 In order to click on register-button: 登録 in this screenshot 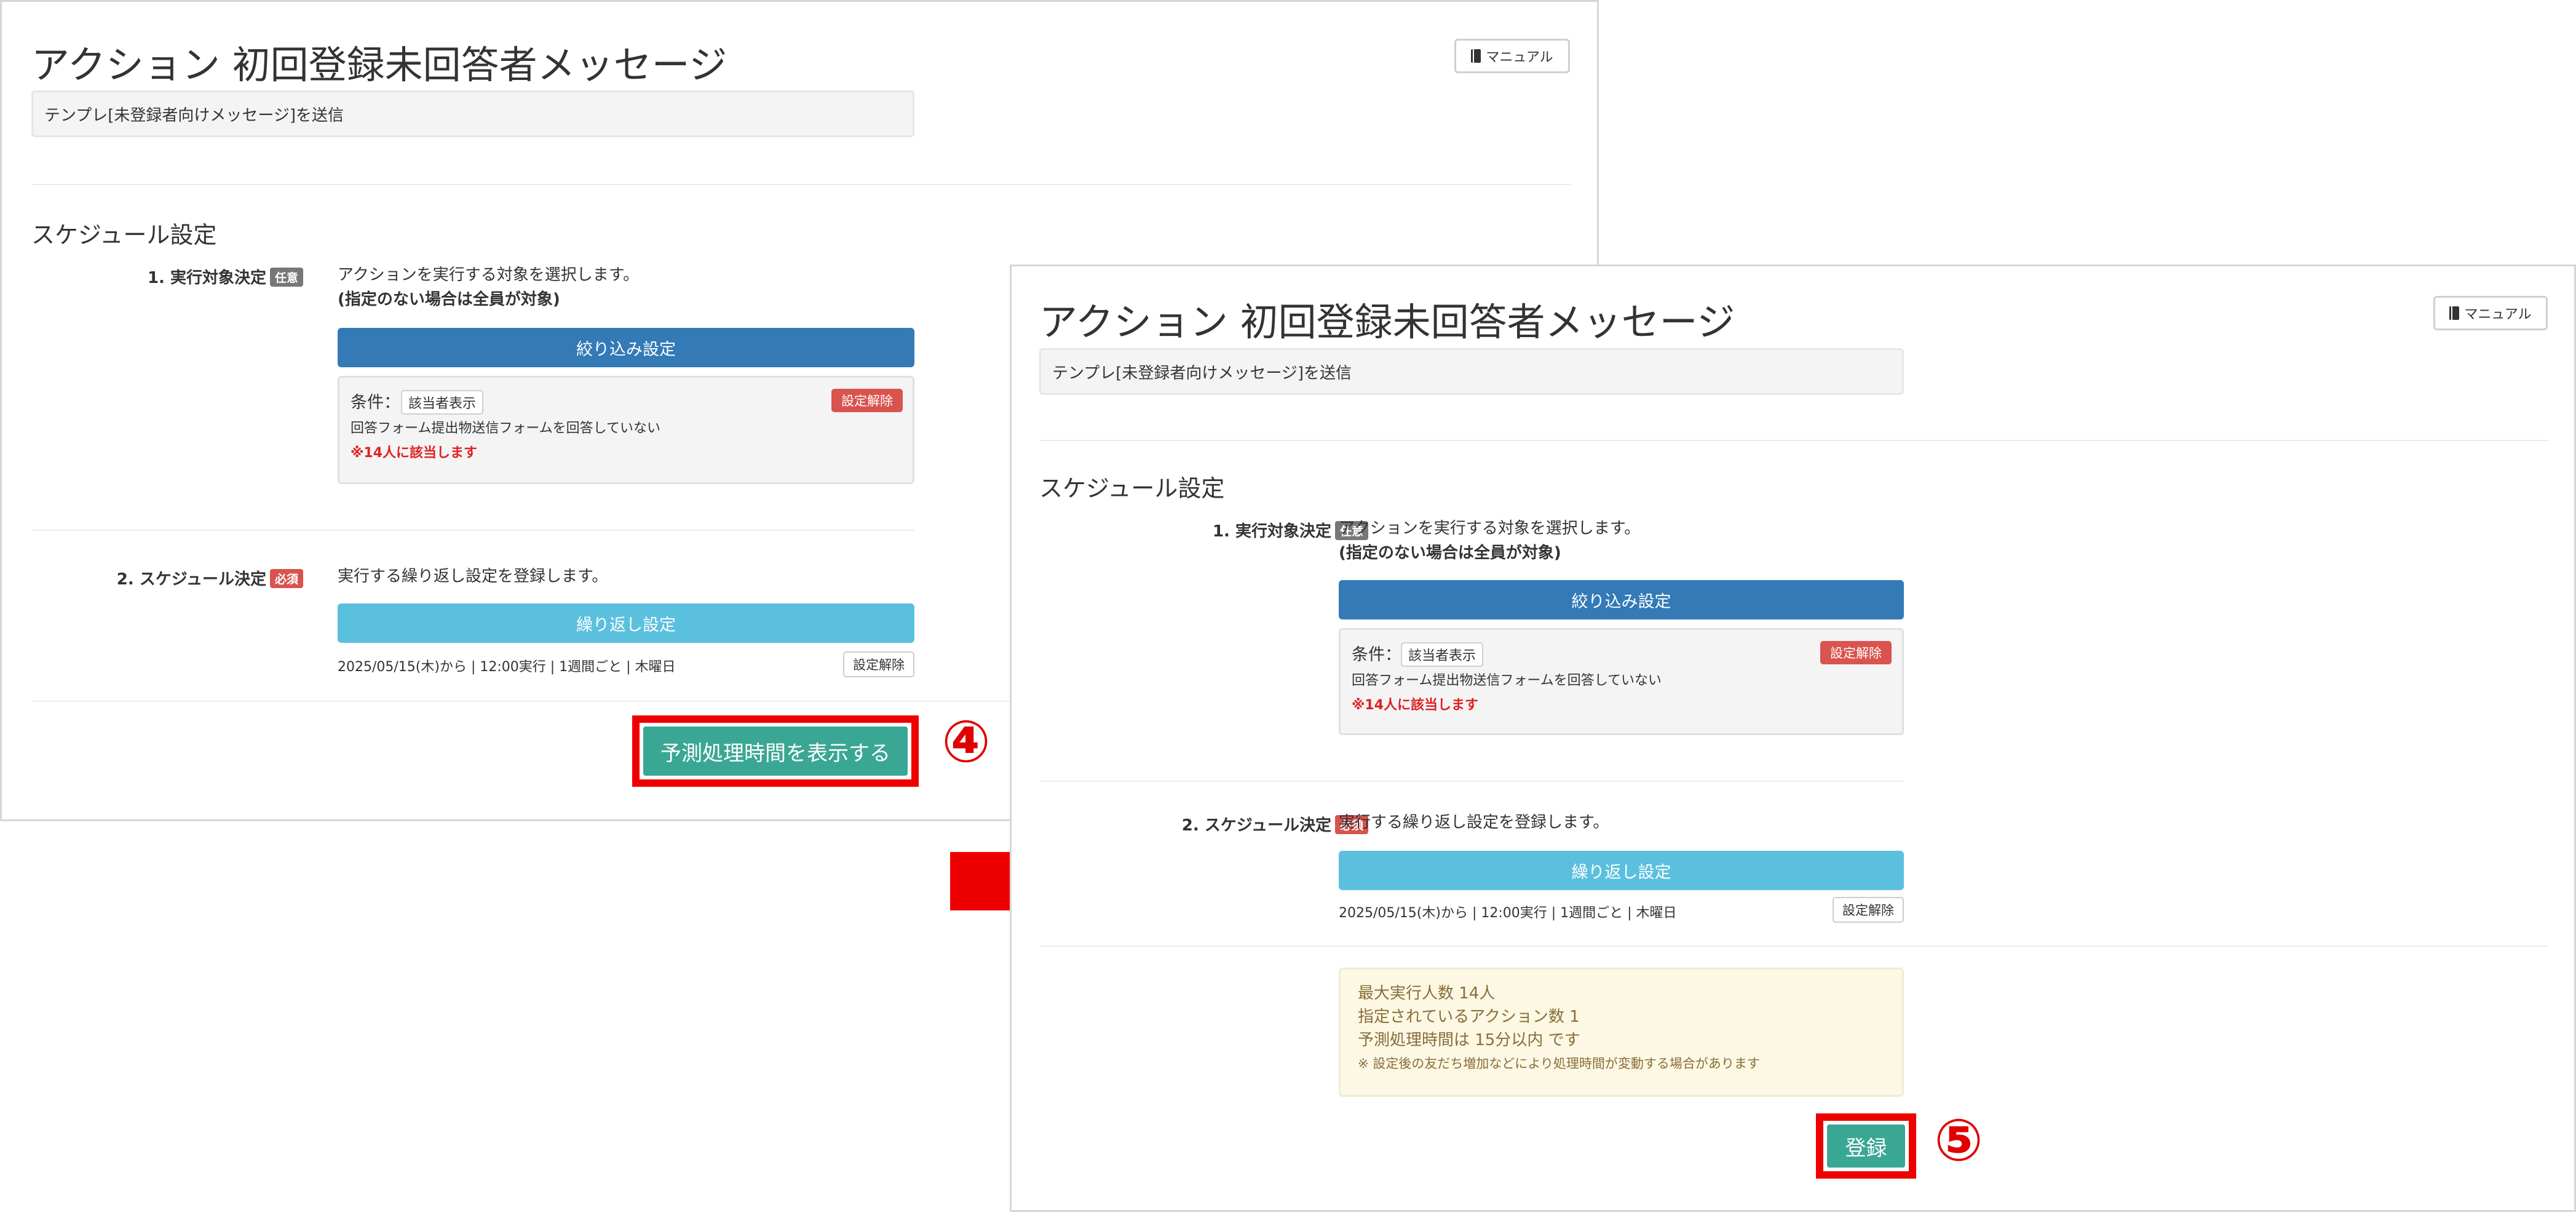, I will do `click(1866, 1146)`.